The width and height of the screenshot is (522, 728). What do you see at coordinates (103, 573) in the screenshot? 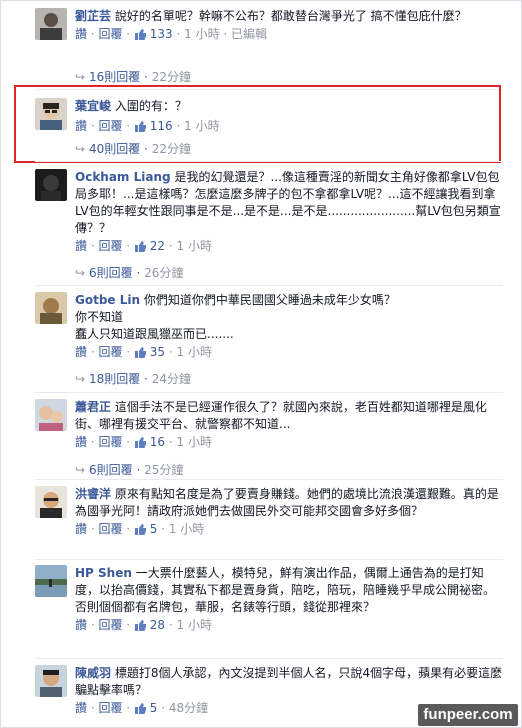
I see `comment-author: HP Shen` at bounding box center [103, 573].